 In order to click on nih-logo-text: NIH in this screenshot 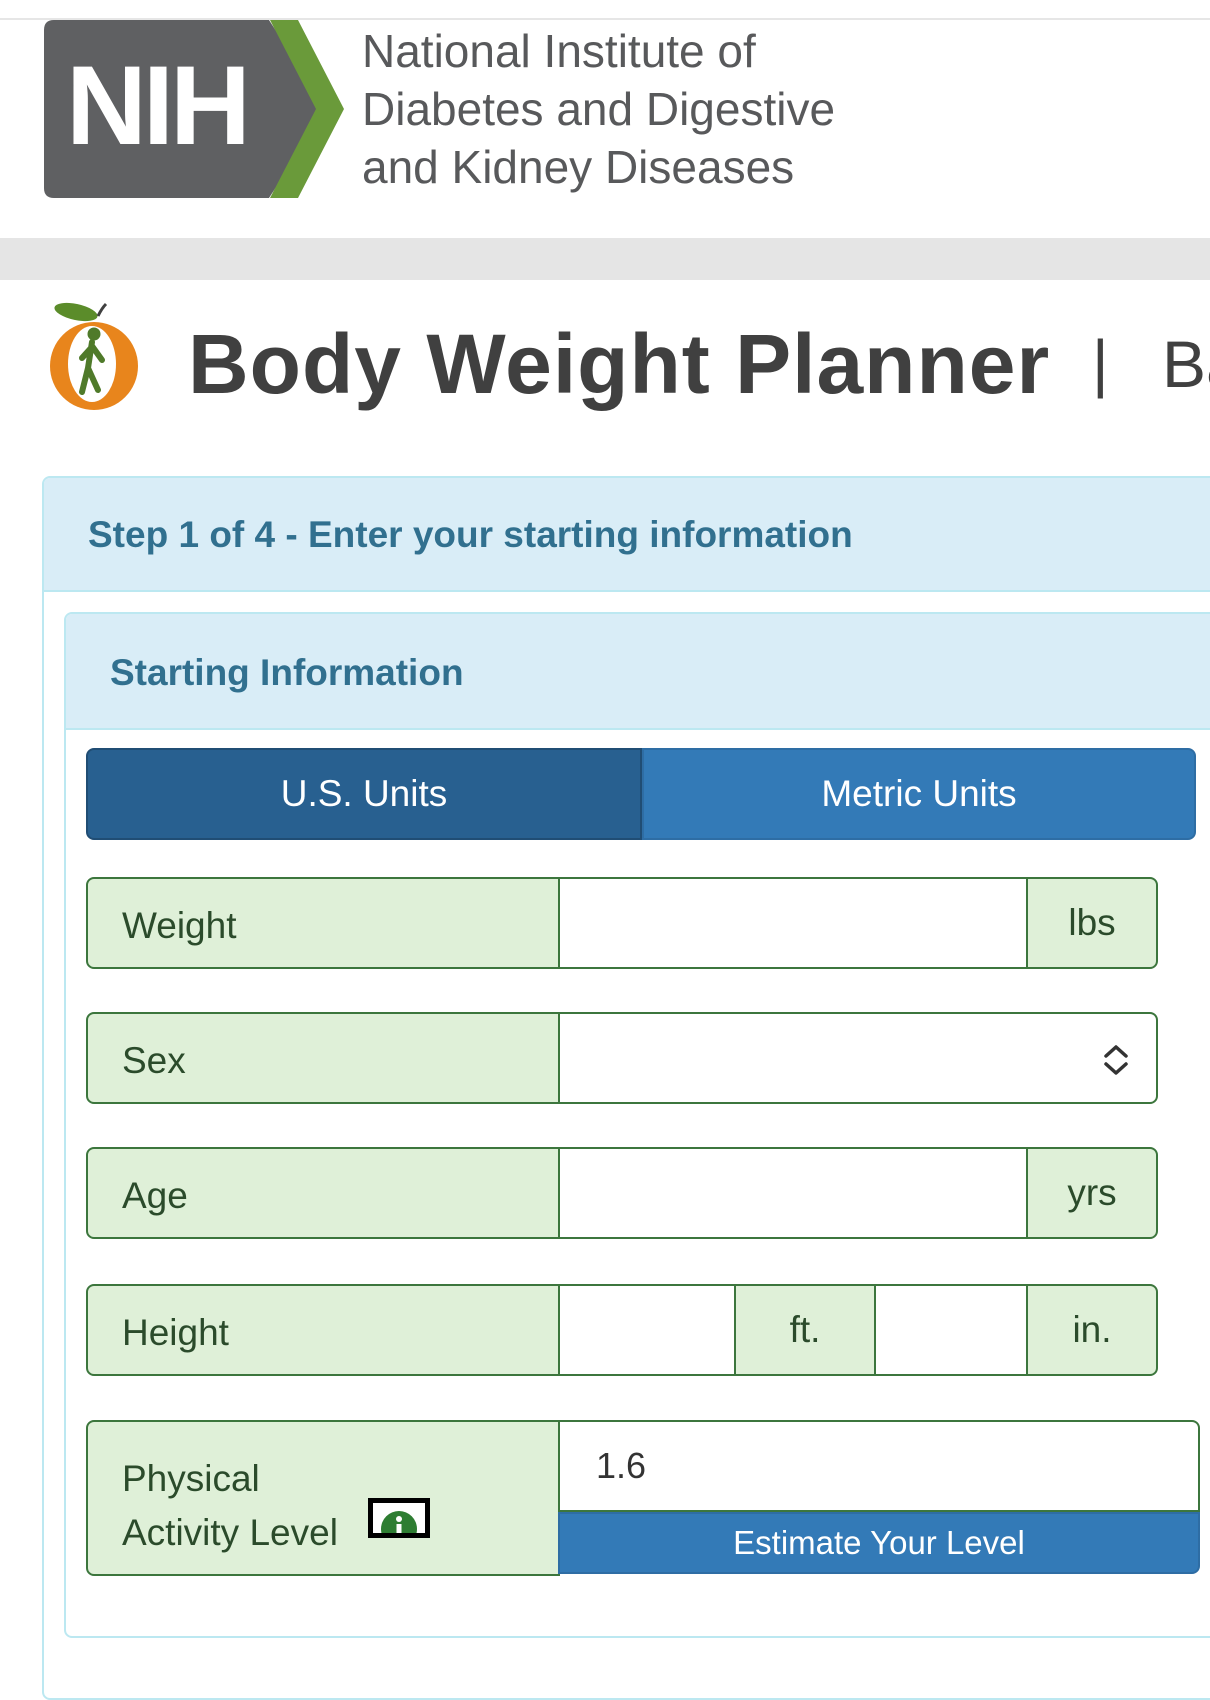, I will do `click(156, 105)`.